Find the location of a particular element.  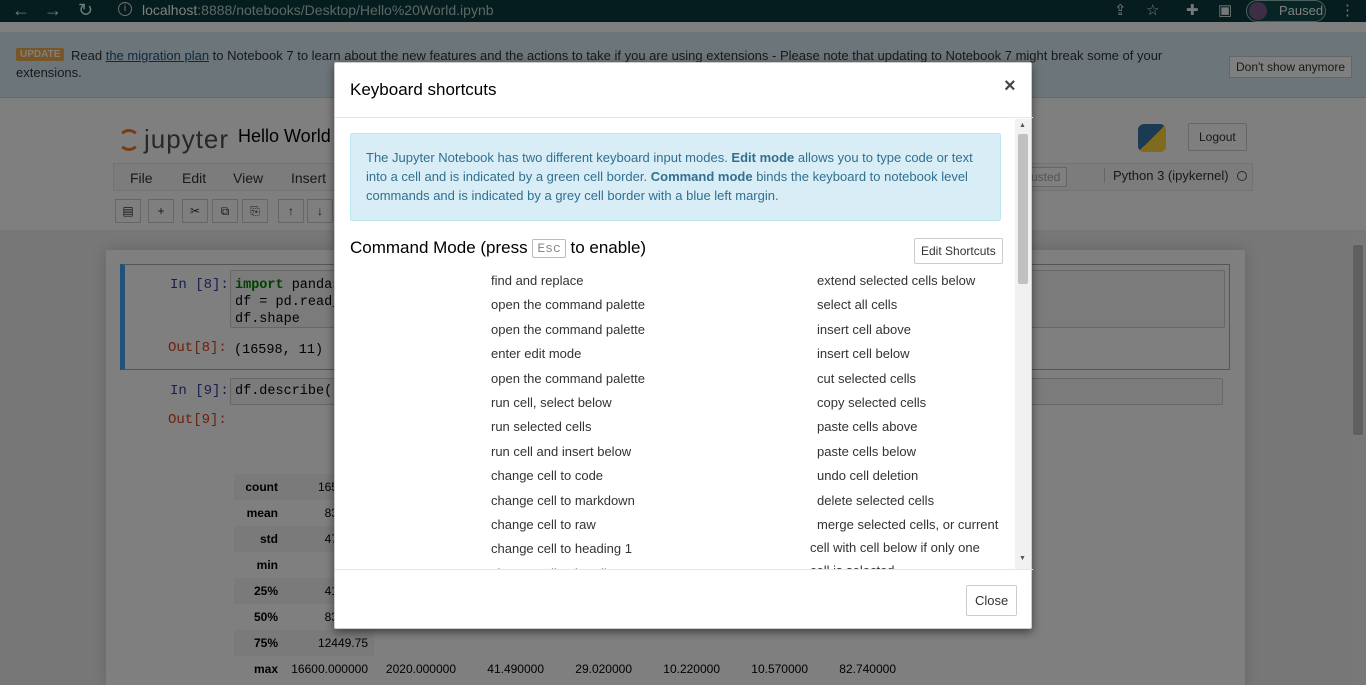

shortcut-description-cont: cell with cell below if only one is located at coordinates (895, 547).